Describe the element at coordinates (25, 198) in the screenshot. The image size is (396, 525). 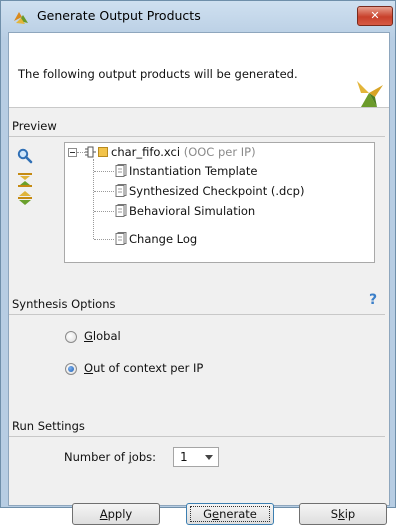
I see `expand-all-icon` at that location.